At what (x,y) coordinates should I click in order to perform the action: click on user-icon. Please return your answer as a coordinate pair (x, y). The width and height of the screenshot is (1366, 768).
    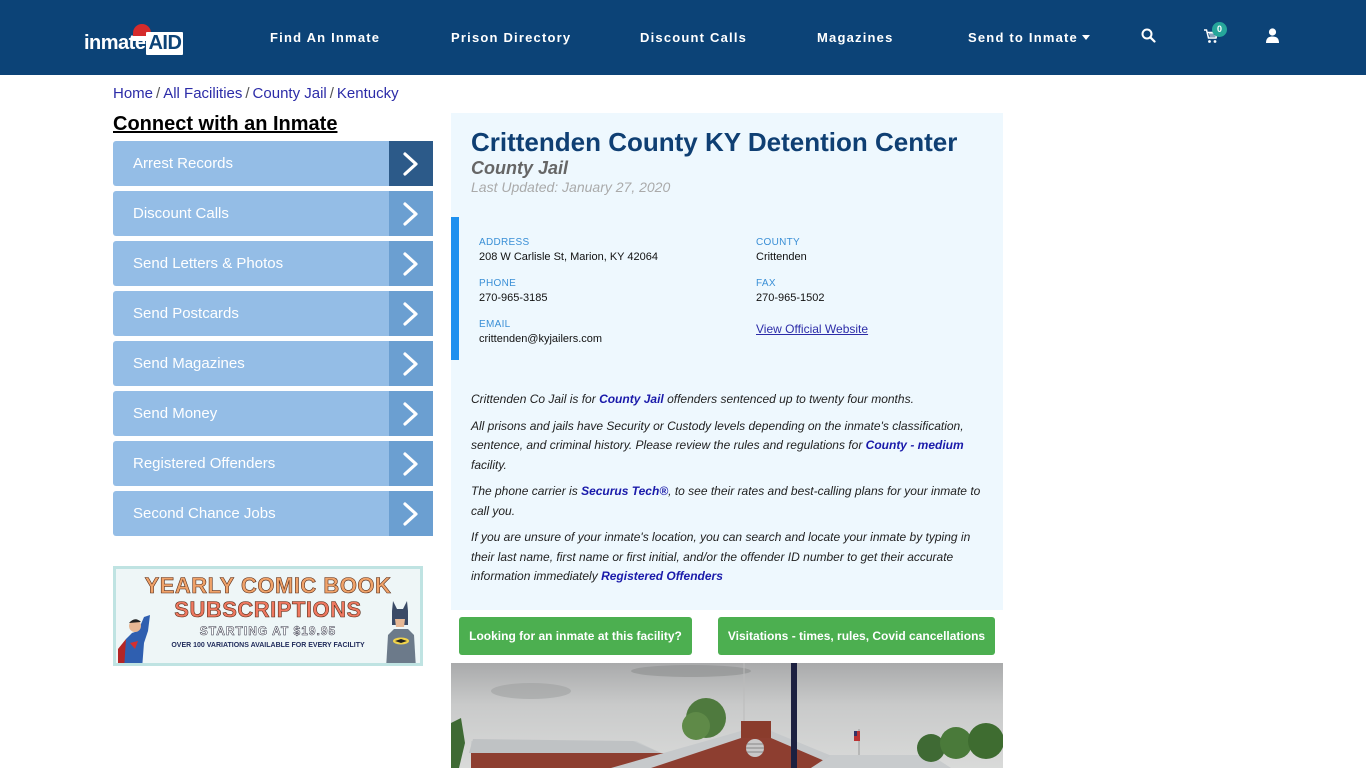
    Looking at the image, I should click on (1272, 38).